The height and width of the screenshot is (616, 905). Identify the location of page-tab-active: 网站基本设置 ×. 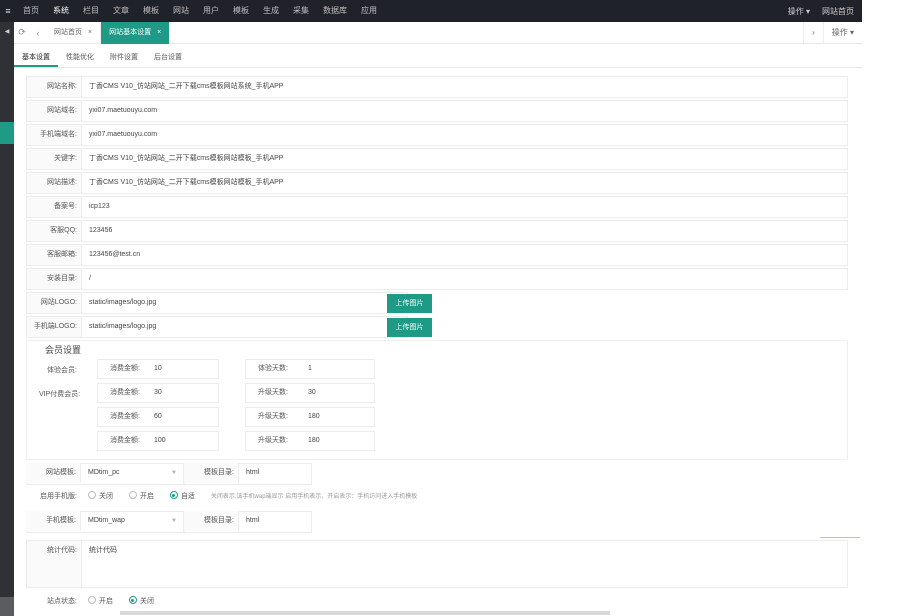
(136, 32).